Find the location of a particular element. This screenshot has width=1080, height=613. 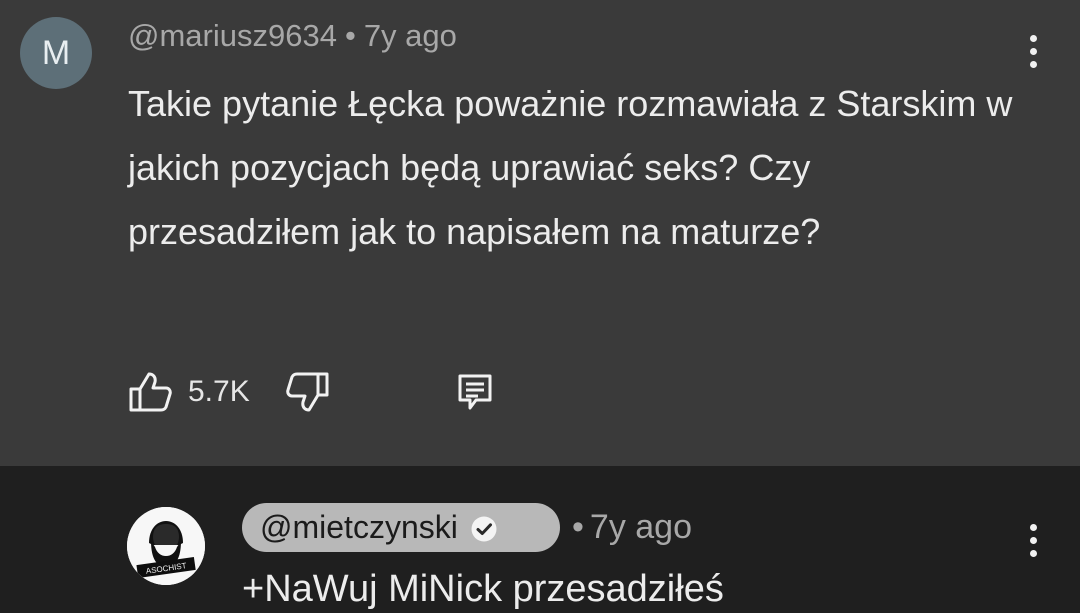

reply-text: +NaWuj MiNick przesadziłeś is located at coordinates (483, 589).